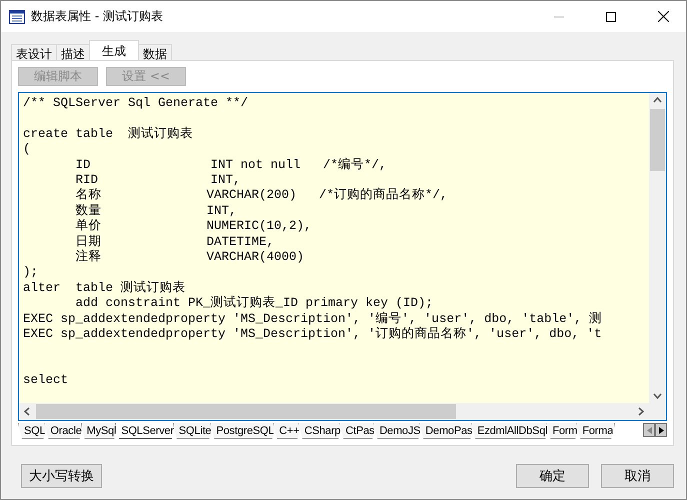 Image resolution: width=687 pixels, height=500 pixels. I want to click on ok-button: 确定, so click(552, 476).